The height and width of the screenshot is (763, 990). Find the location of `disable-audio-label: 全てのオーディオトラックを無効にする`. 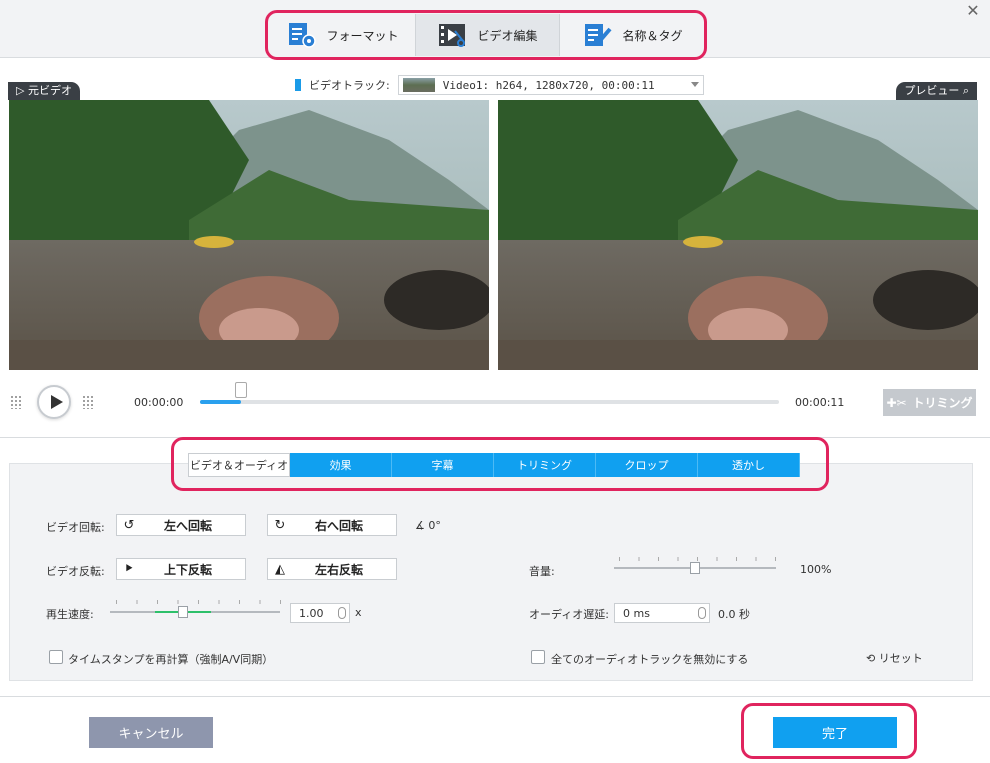

disable-audio-label: 全てのオーディオトラックを無効にする is located at coordinates (650, 659).